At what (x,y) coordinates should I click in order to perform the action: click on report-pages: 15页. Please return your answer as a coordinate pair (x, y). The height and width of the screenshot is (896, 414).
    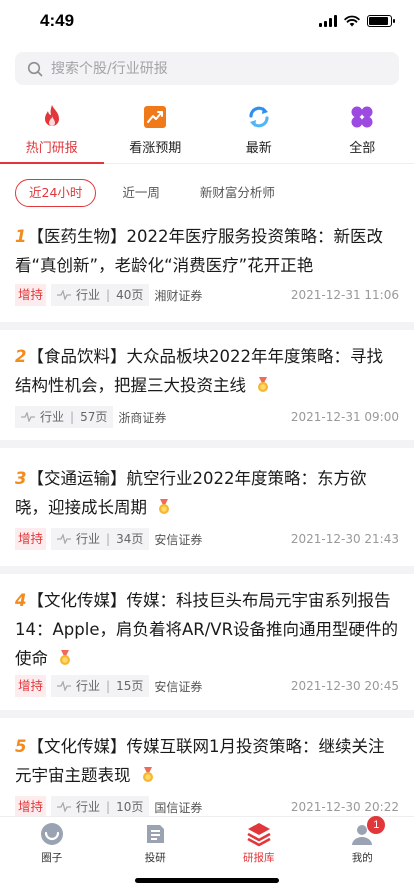
    Looking at the image, I should click on (130, 686).